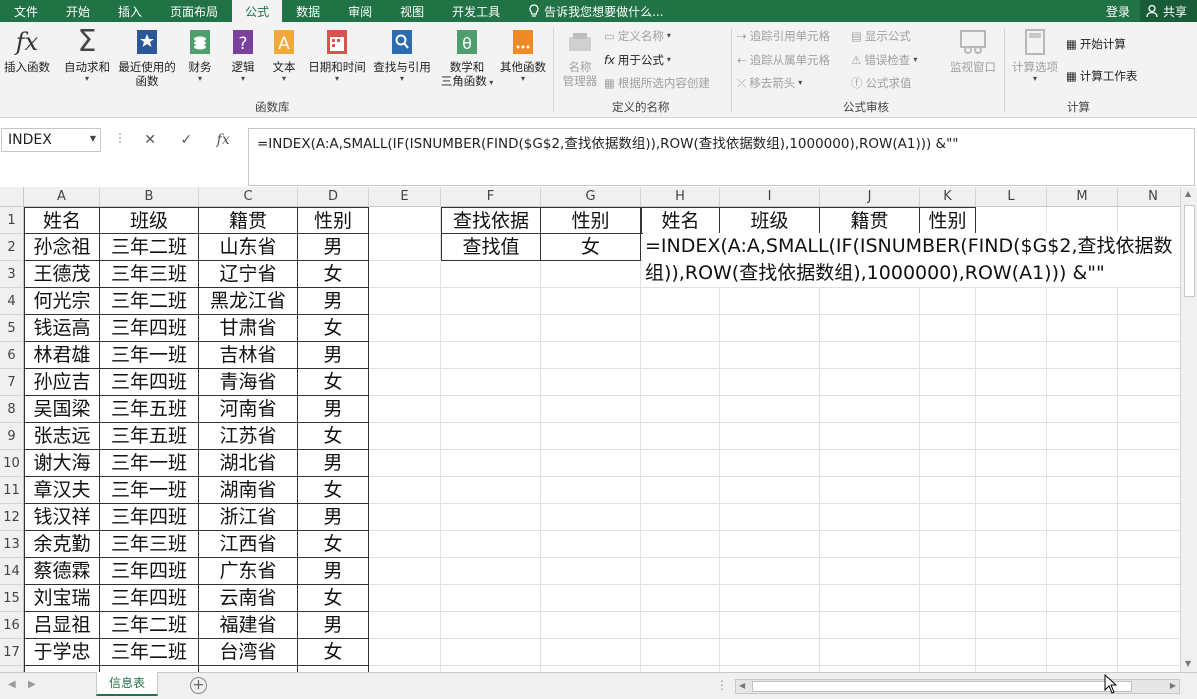  Describe the element at coordinates (12, 684) in the screenshot. I see `sheet-prev-icon: ◀` at that location.